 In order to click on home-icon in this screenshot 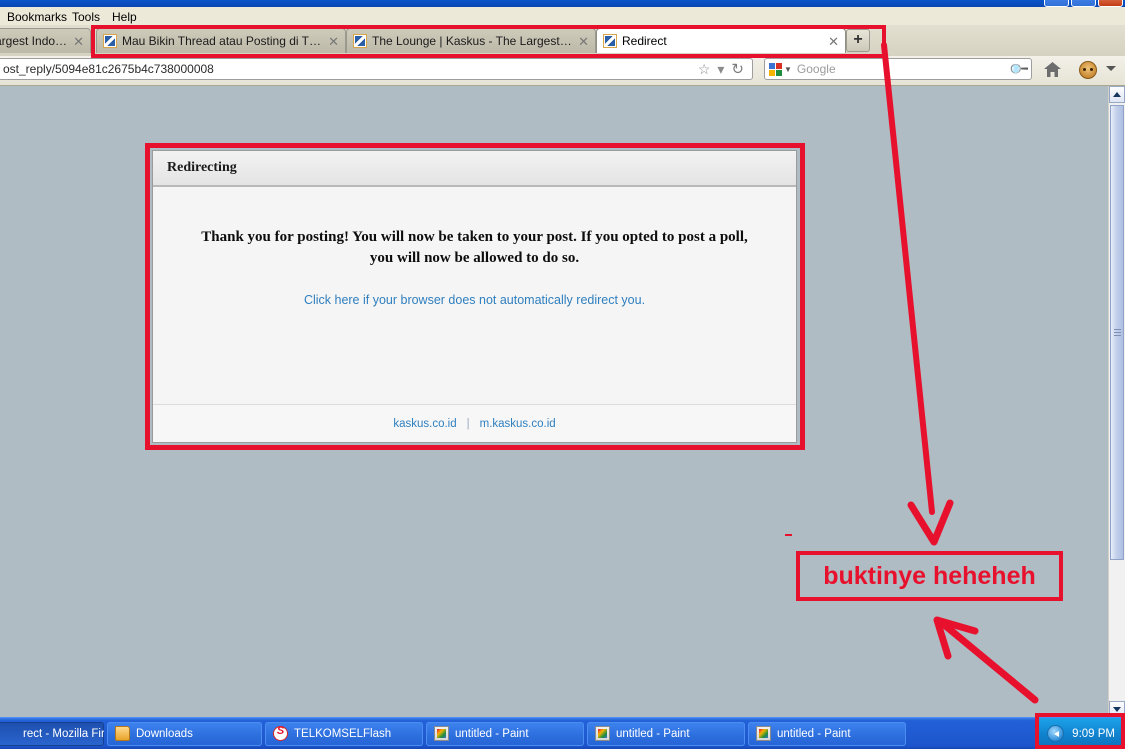, I will do `click(1052, 69)`.